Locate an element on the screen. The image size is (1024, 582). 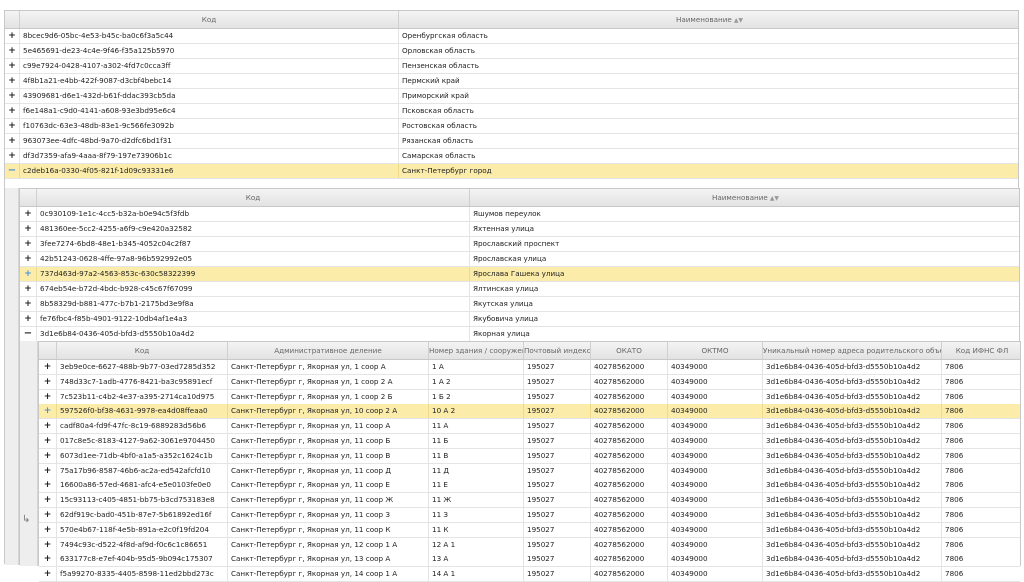
column-header-building: Номер здания / сооружения is located at coordinates (475, 350).